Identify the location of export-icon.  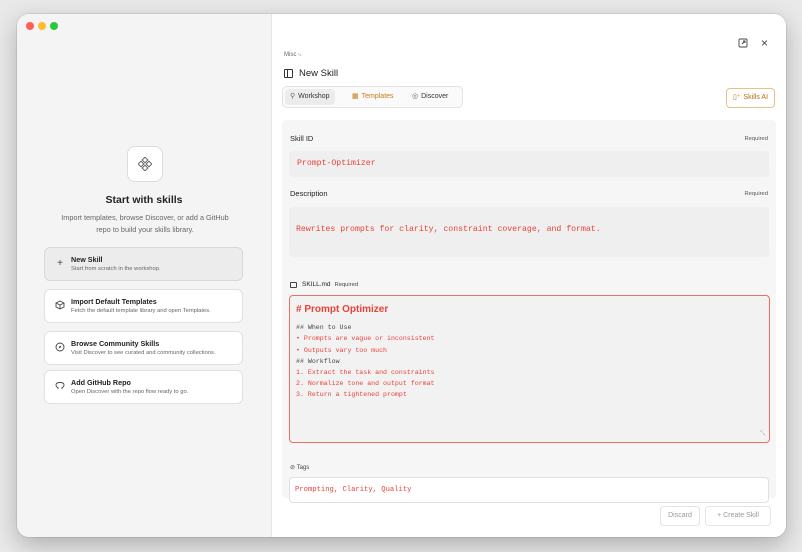
(743, 44).